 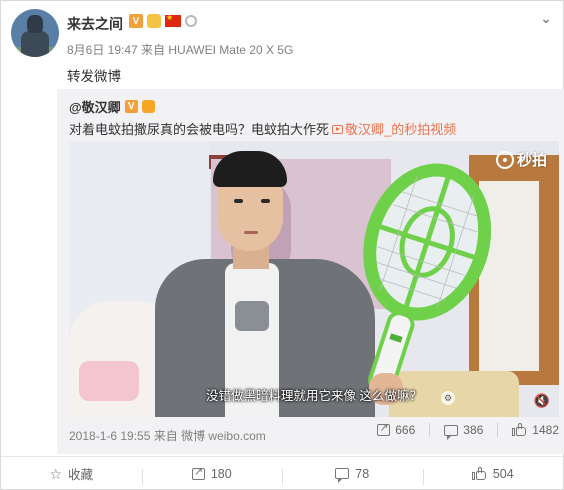 I want to click on like-button: 504, so click(x=493, y=475).